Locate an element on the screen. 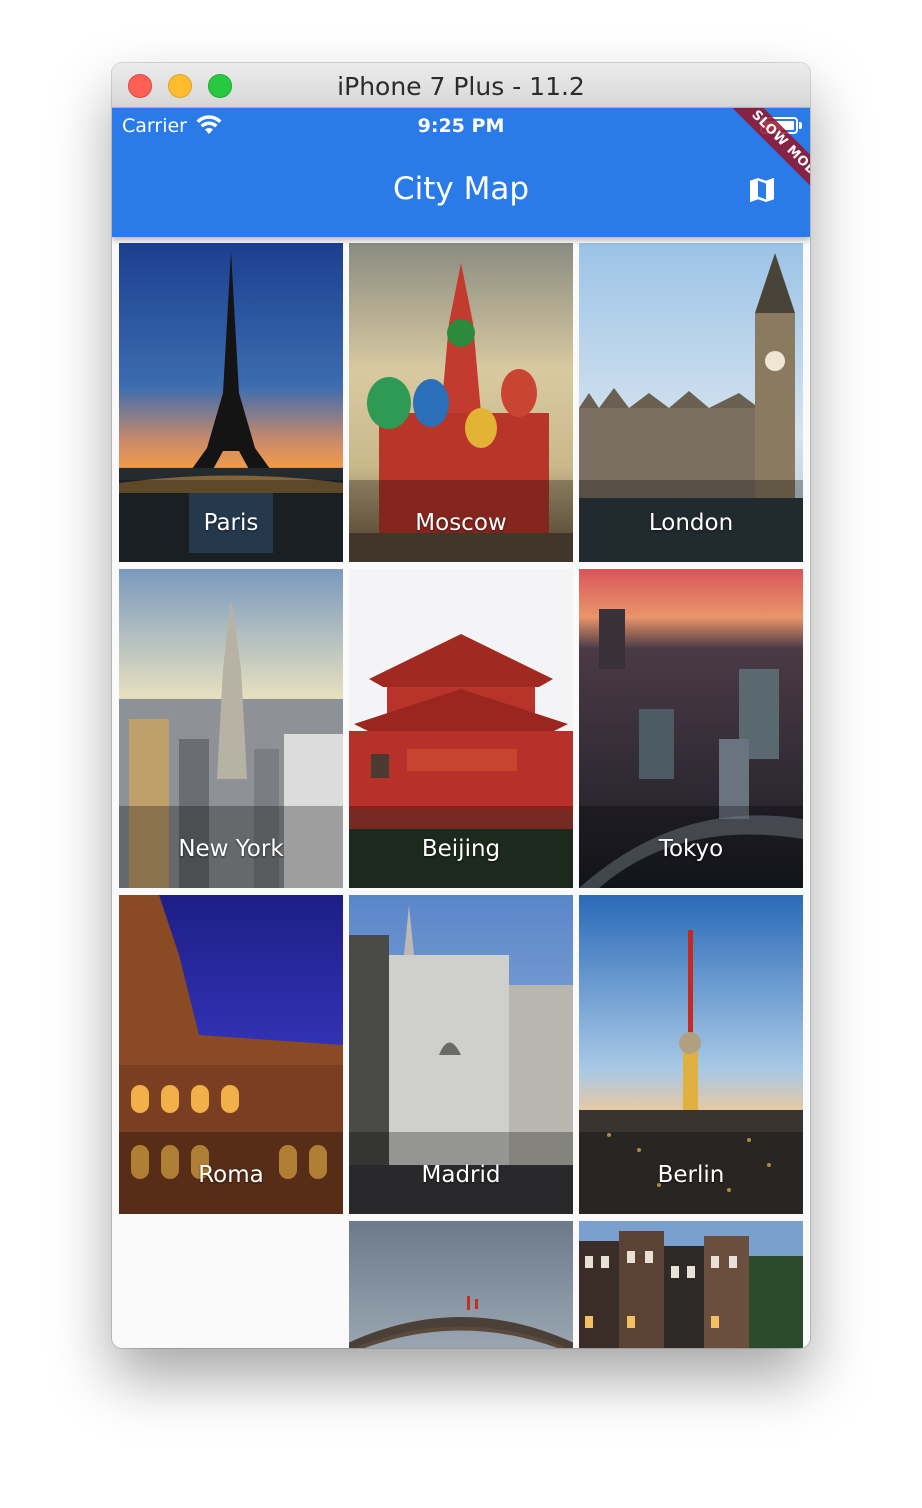 The width and height of the screenshot is (922, 1508). city-tile-london: London is located at coordinates (691, 402).